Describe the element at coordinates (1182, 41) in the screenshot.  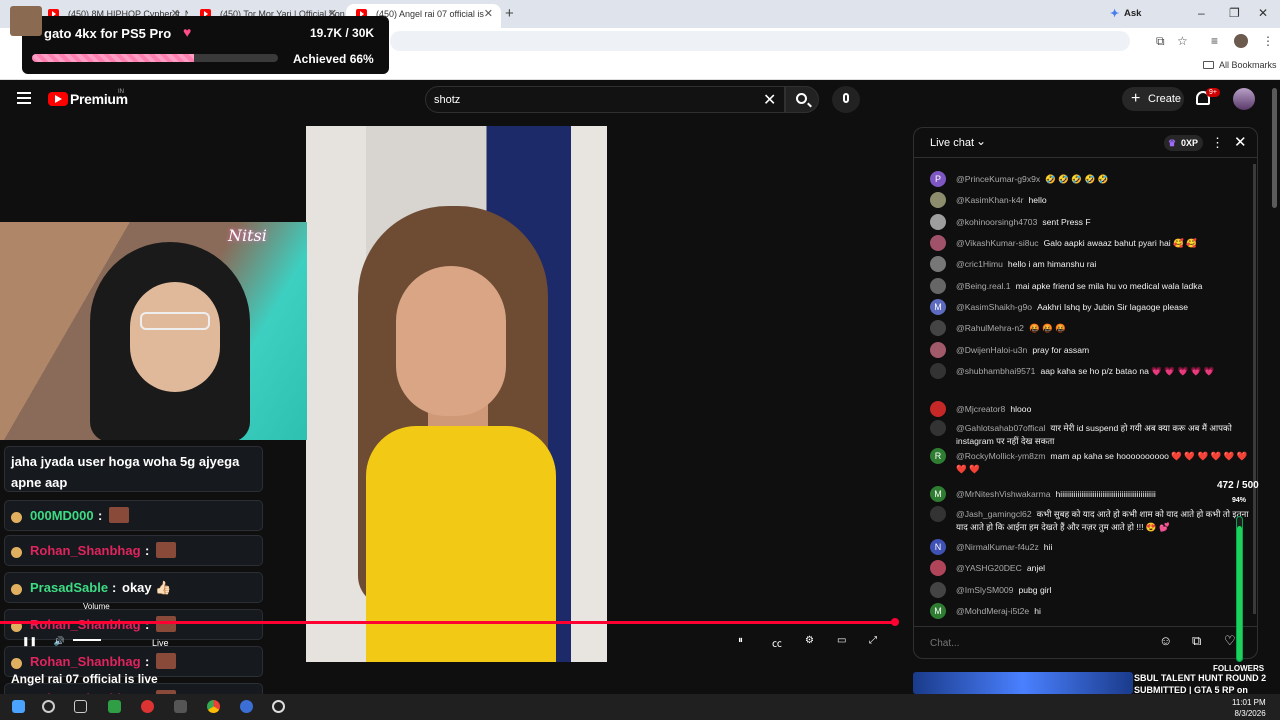
I see `bookmark-star-icon: ☆` at that location.